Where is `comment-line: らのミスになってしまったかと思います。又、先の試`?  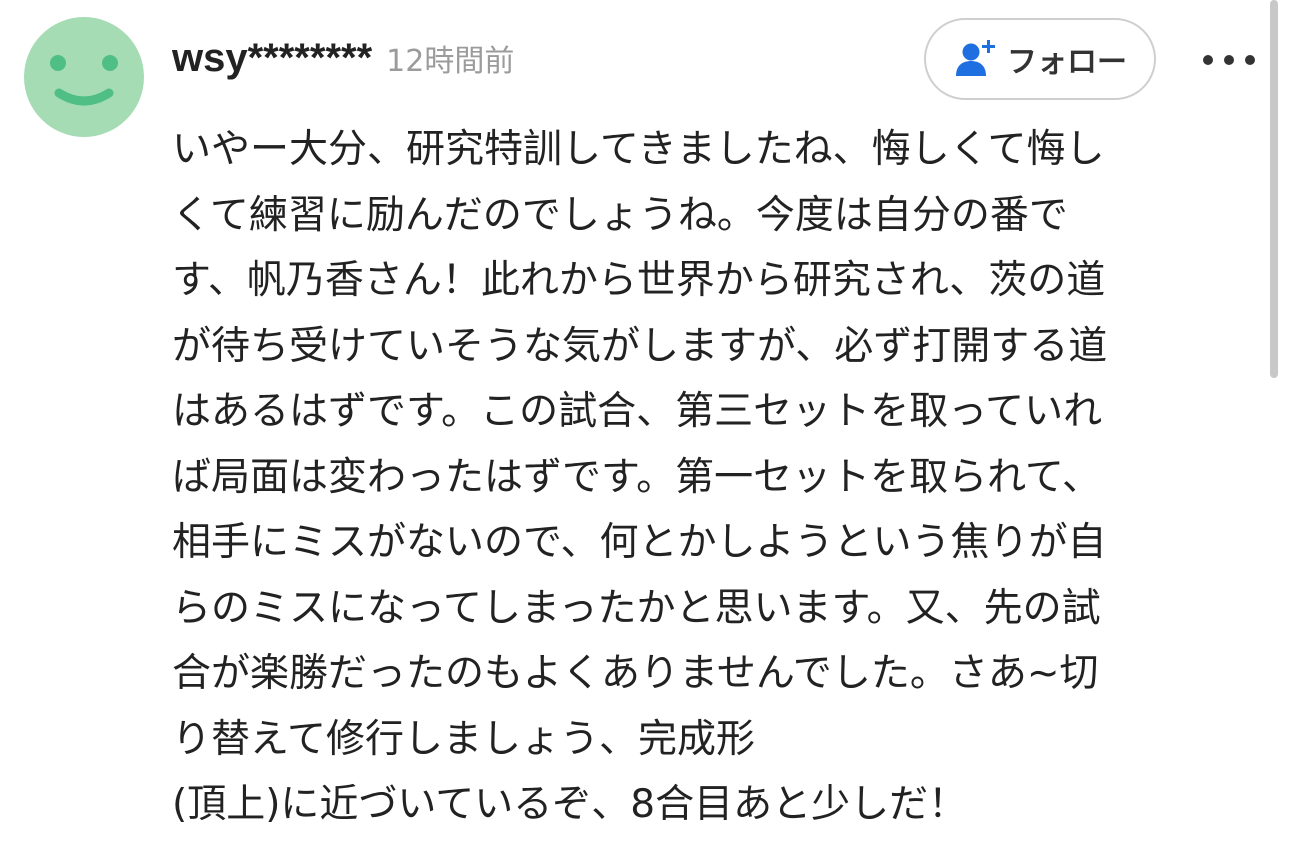 comment-line: らのミスになってしまったかと思います。又、先の試 is located at coordinates (636, 608).